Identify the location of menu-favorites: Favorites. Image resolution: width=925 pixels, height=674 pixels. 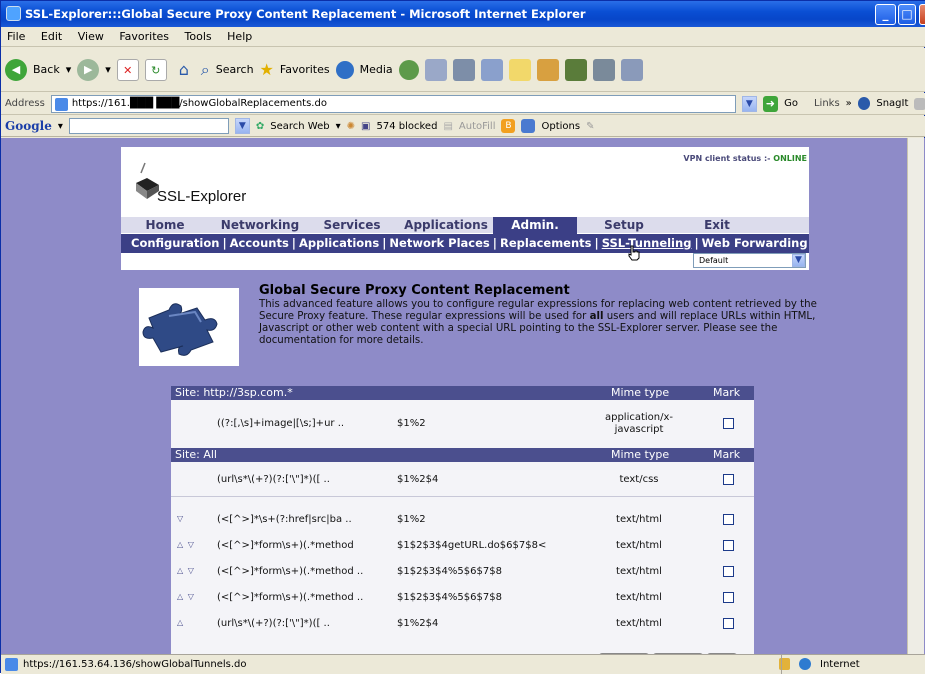
(144, 36).